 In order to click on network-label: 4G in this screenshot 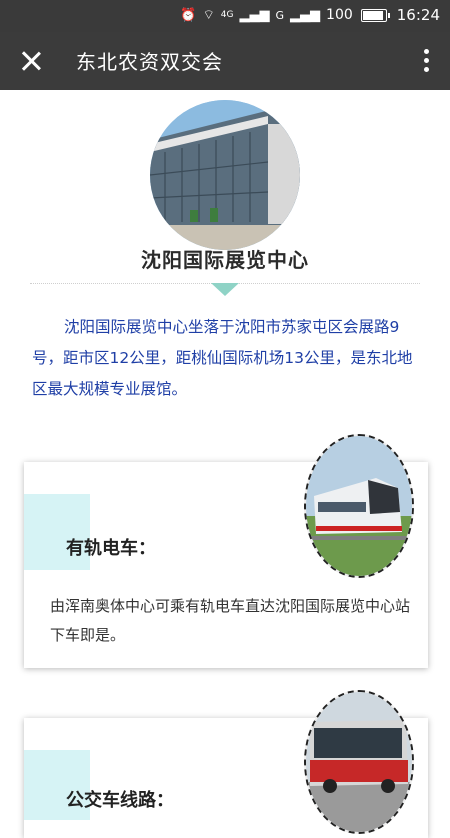, I will do `click(227, 15)`.